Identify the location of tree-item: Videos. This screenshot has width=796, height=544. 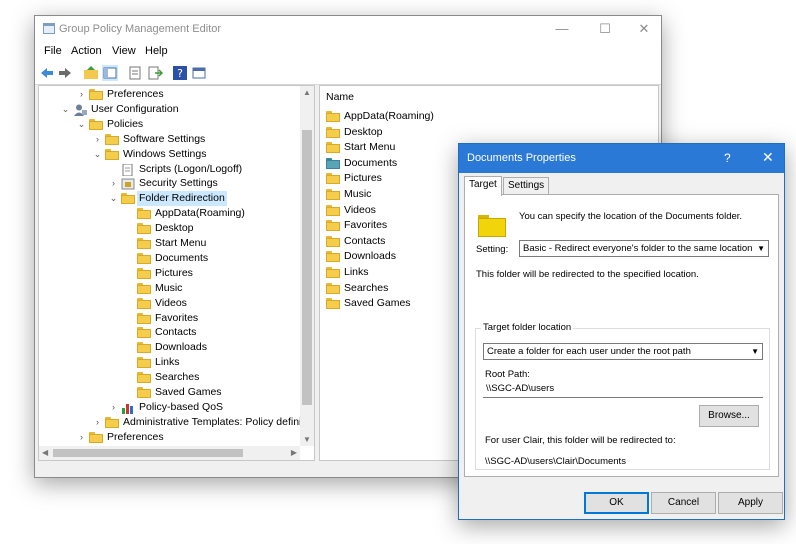
(170, 303).